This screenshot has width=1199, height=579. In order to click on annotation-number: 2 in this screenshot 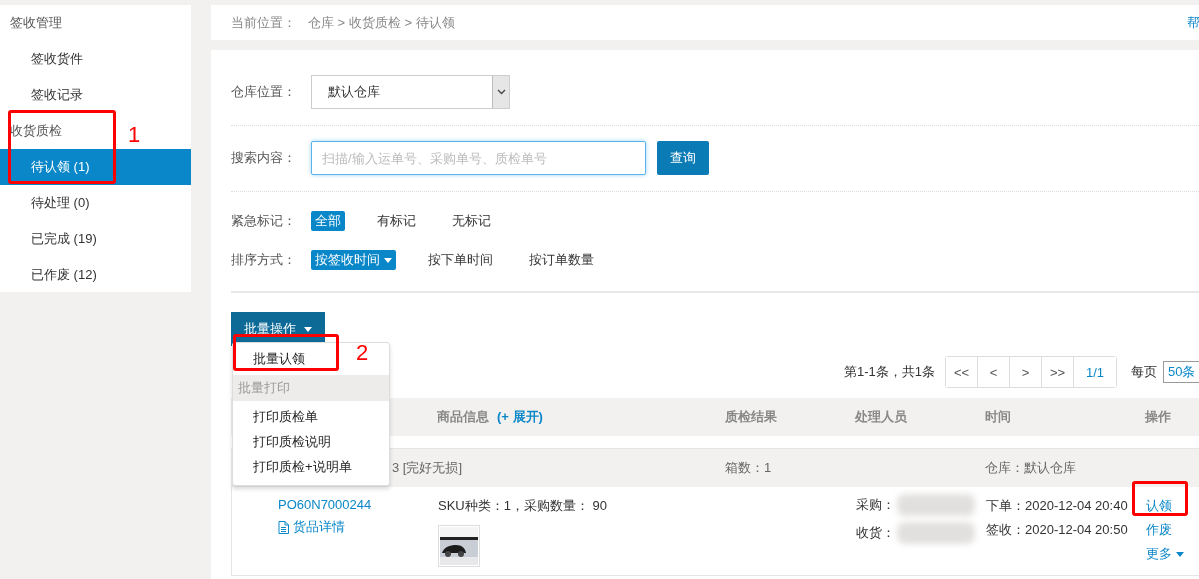, I will do `click(362, 353)`.